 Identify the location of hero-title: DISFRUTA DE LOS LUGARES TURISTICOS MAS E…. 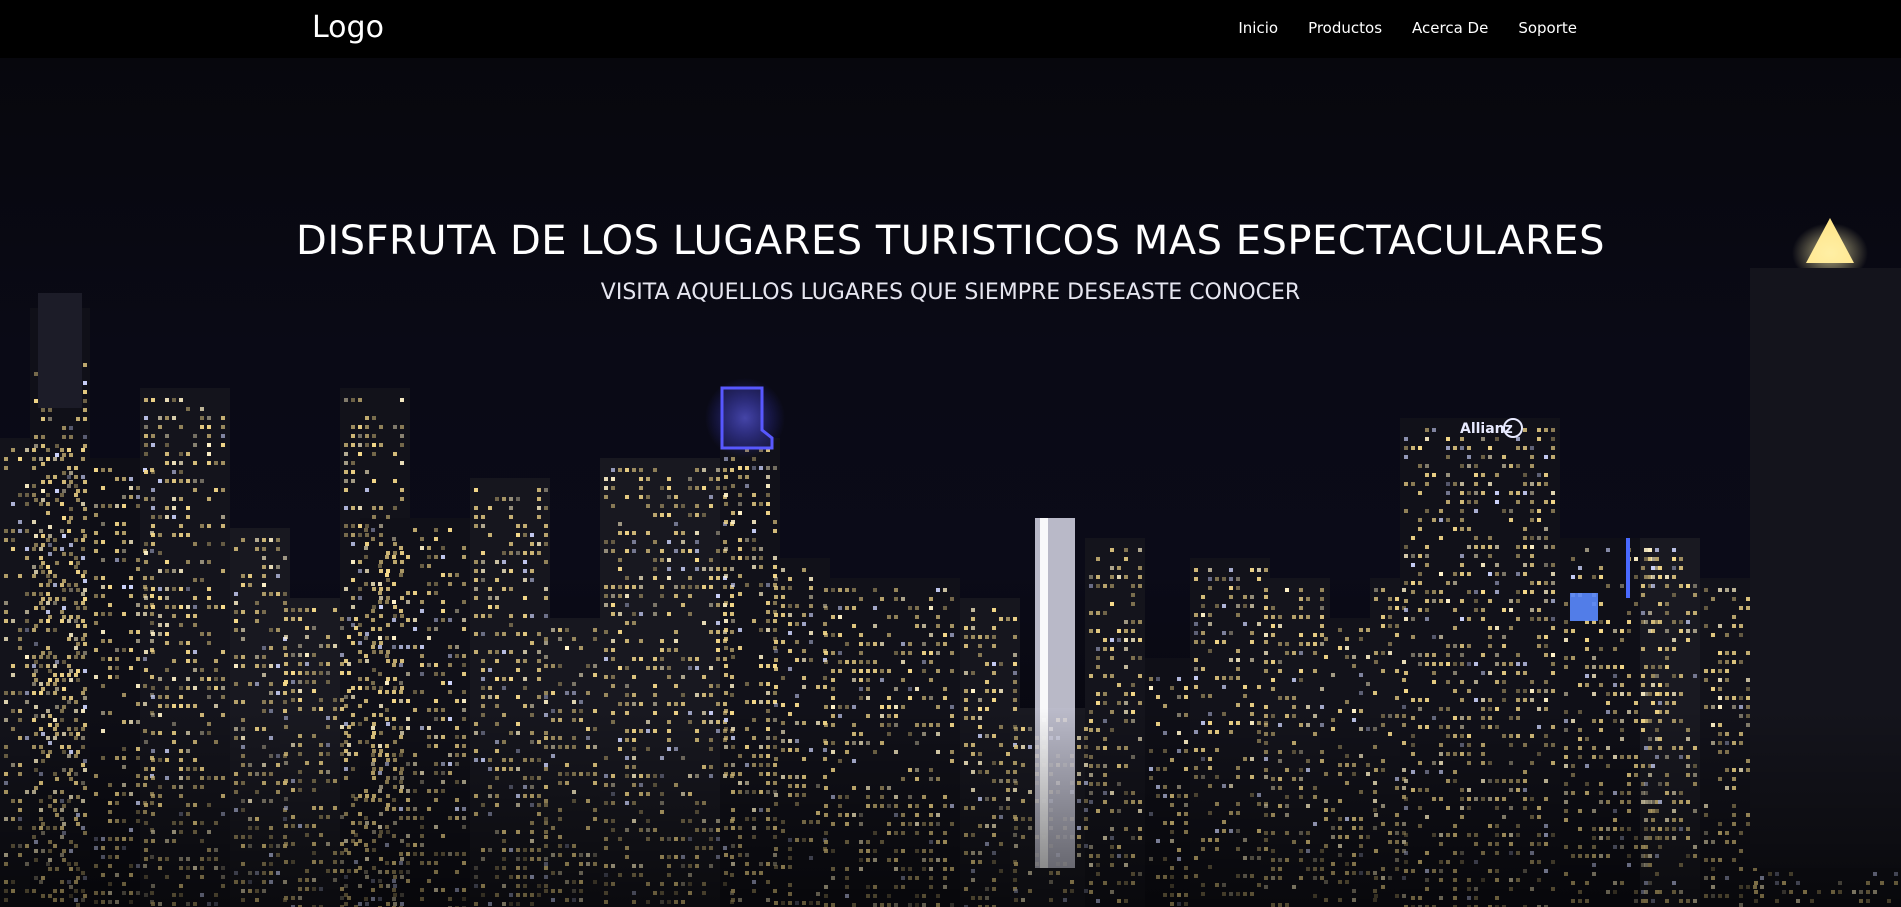
(950, 241).